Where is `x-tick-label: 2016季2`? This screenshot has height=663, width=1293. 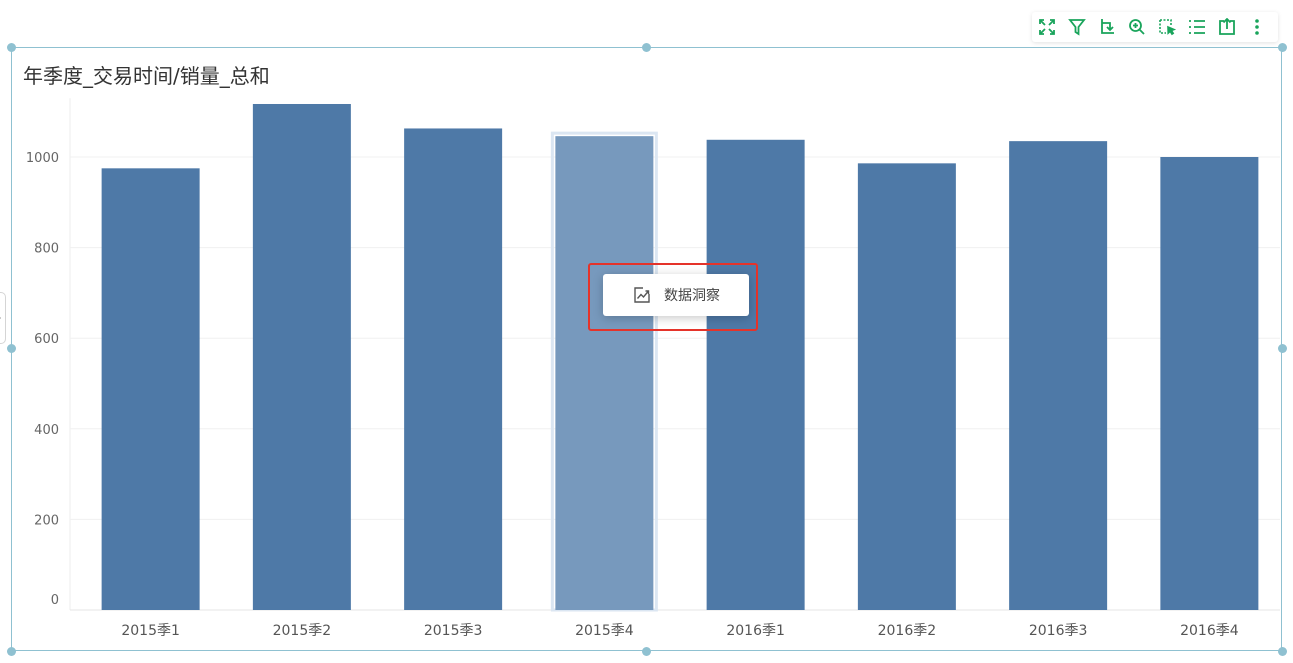
x-tick-label: 2016季2 is located at coordinates (907, 631).